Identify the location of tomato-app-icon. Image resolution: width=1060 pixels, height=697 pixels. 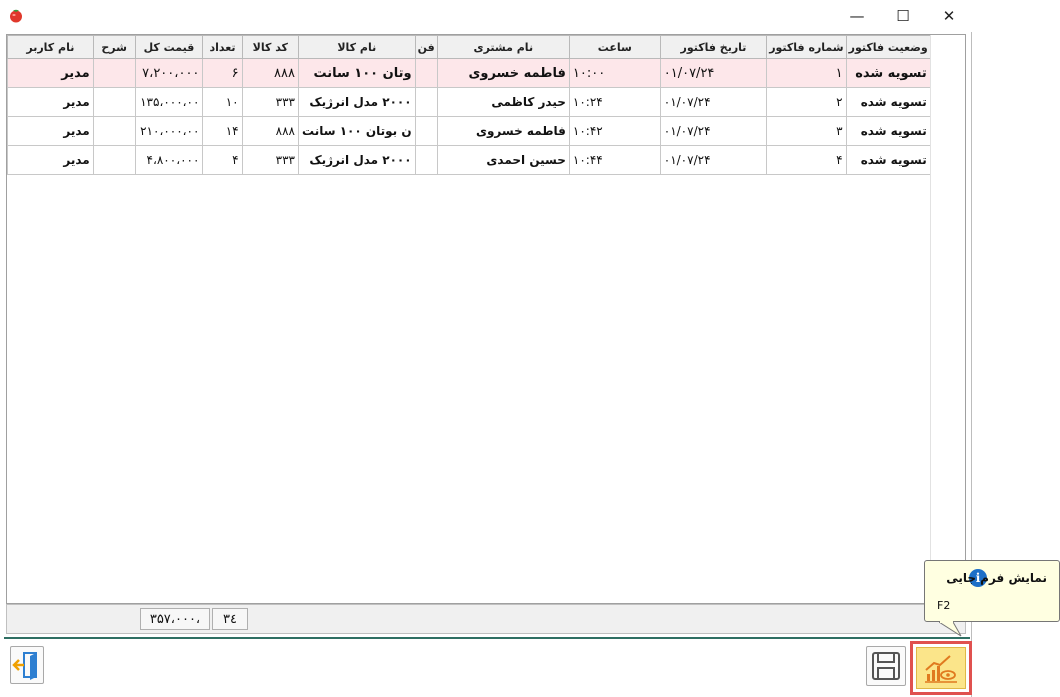
(16, 16).